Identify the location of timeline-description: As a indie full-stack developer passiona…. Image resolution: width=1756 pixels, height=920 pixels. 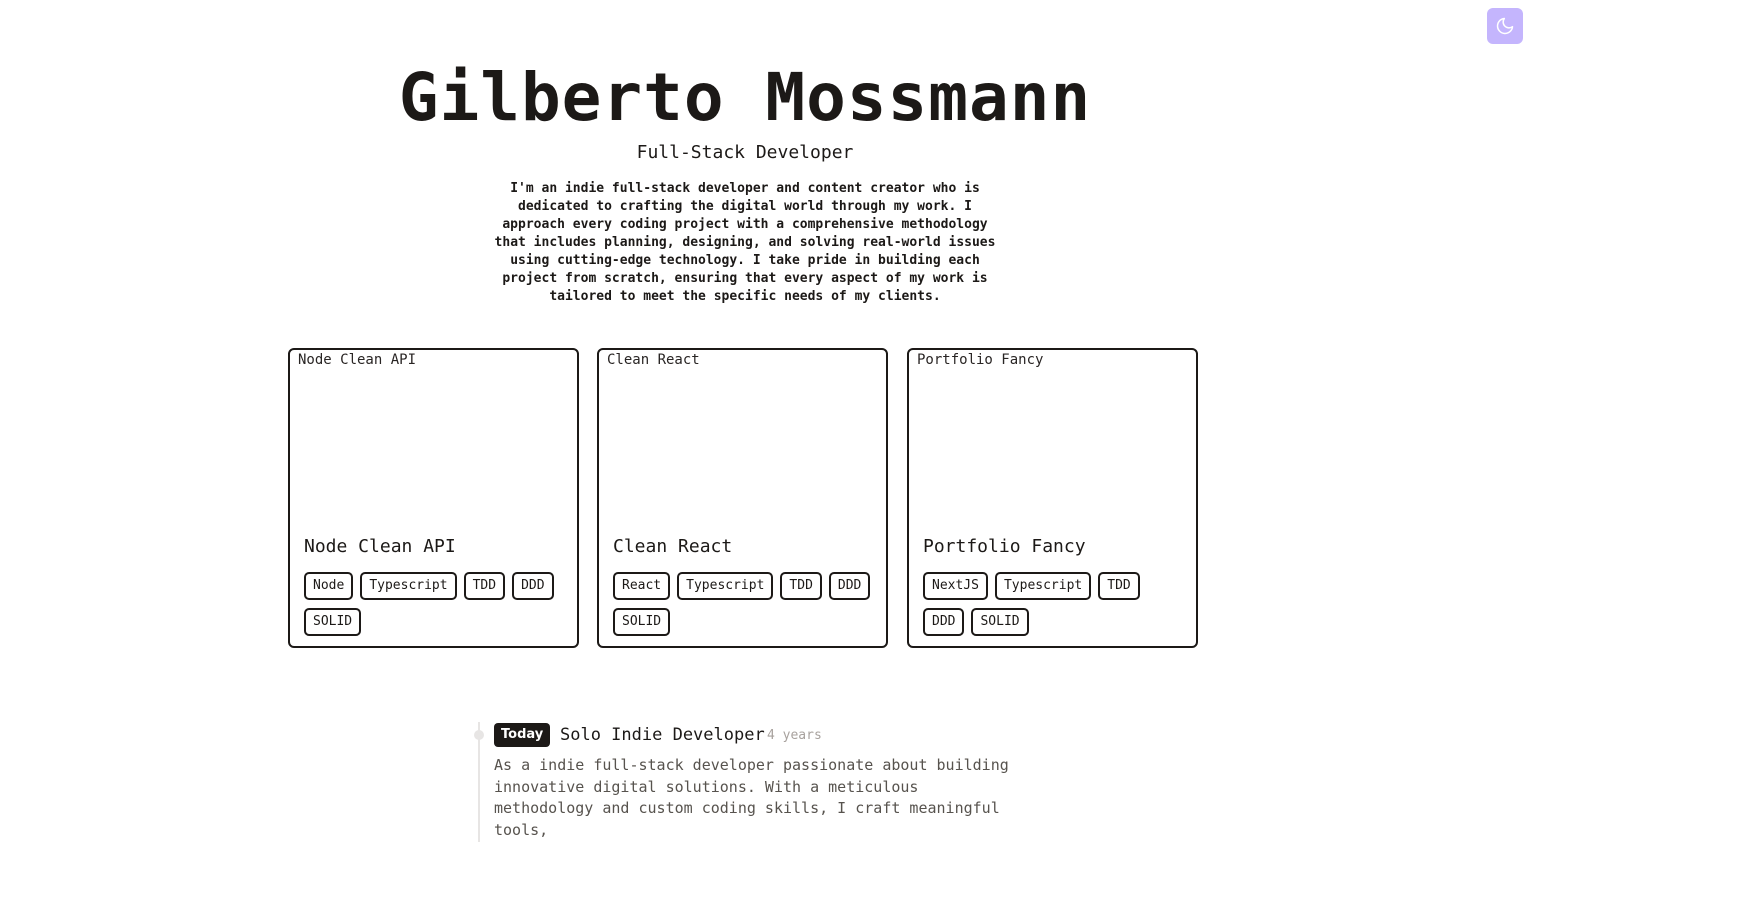
(751, 797).